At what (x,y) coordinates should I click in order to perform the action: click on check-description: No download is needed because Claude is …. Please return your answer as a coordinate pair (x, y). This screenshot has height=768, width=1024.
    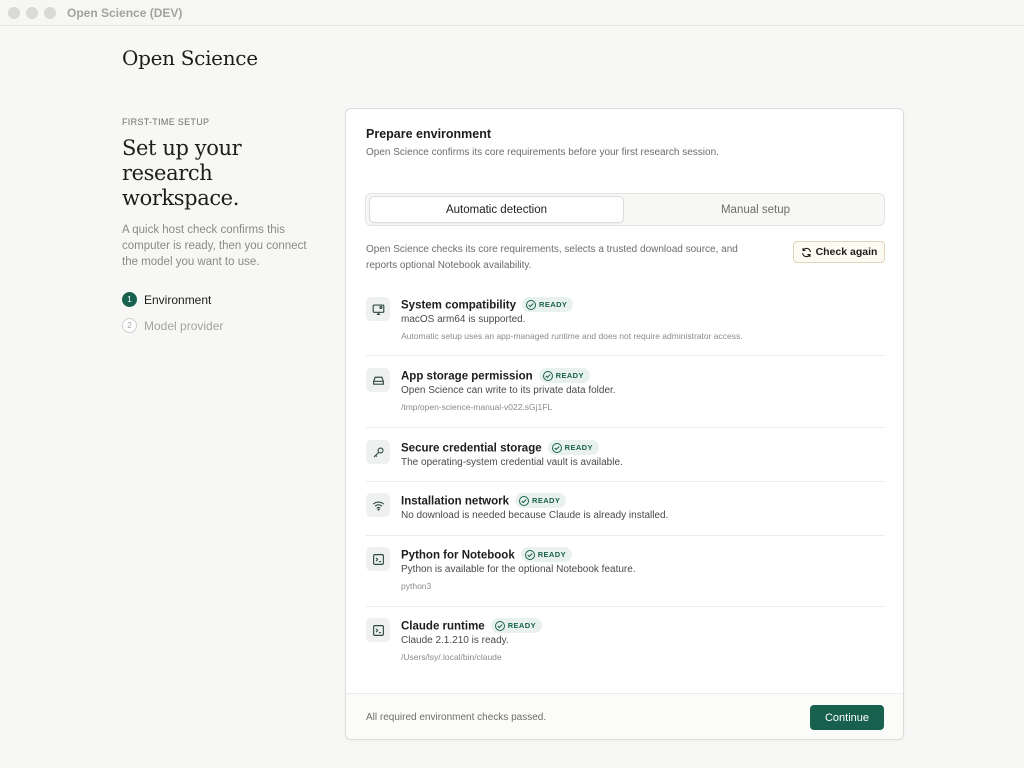
    Looking at the image, I should click on (535, 515).